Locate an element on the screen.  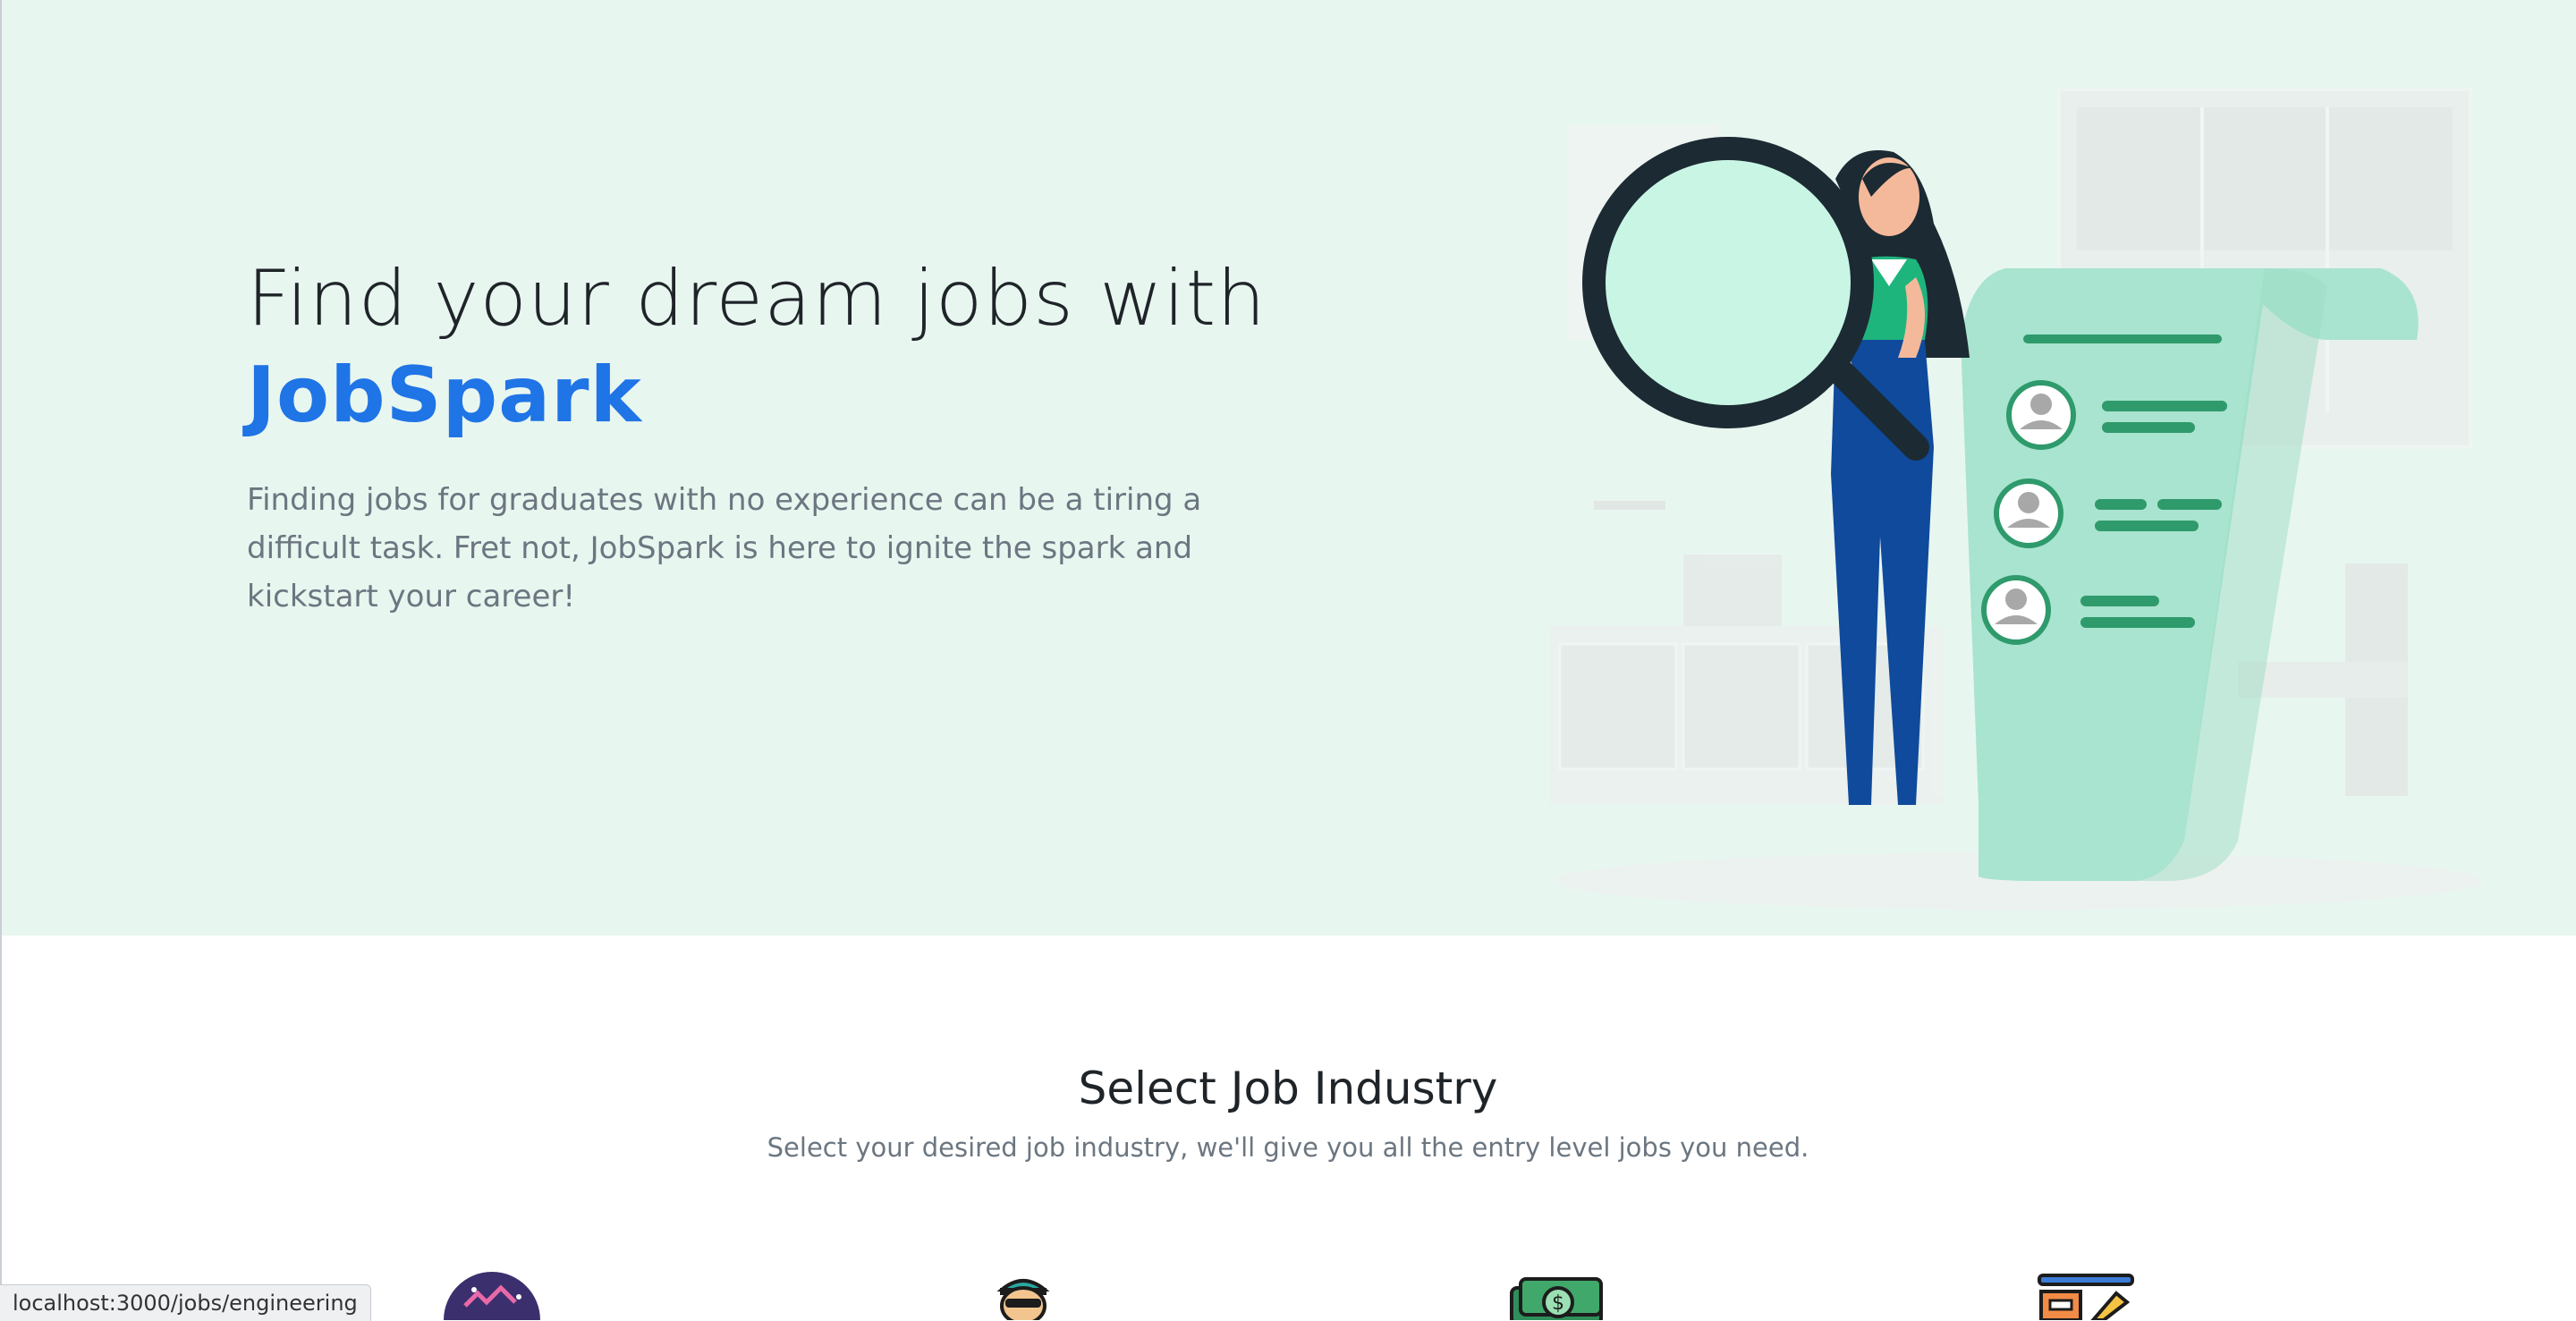
hero-title: Find your dream jobs with JobSpark is located at coordinates (806, 347).